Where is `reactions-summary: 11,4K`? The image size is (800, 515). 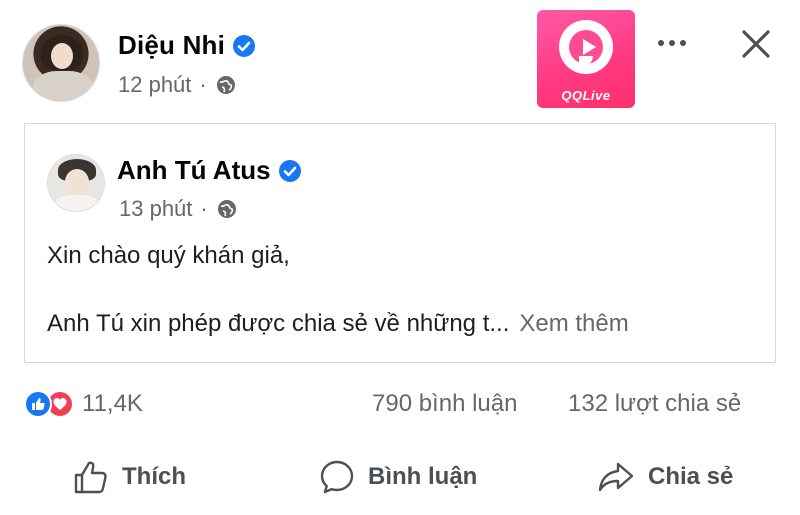 reactions-summary: 11,4K is located at coordinates (83, 404).